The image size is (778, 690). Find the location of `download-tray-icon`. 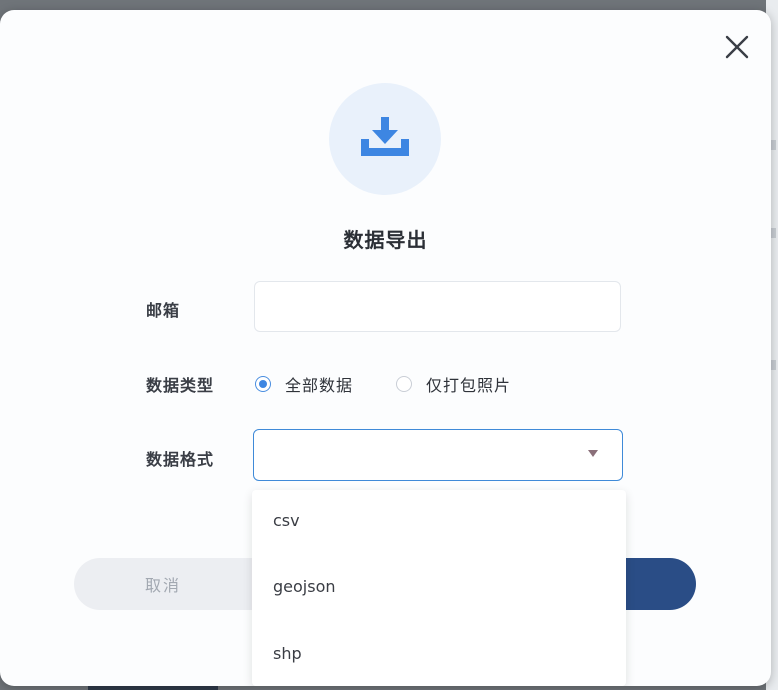

download-tray-icon is located at coordinates (385, 136).